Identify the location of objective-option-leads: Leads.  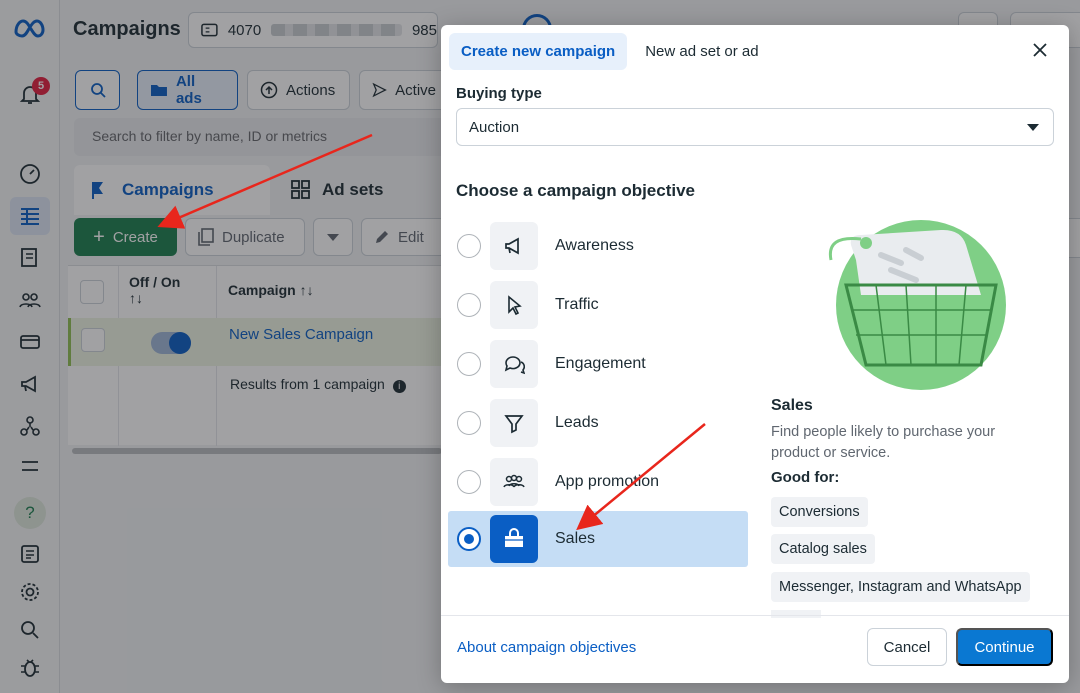
(598, 423).